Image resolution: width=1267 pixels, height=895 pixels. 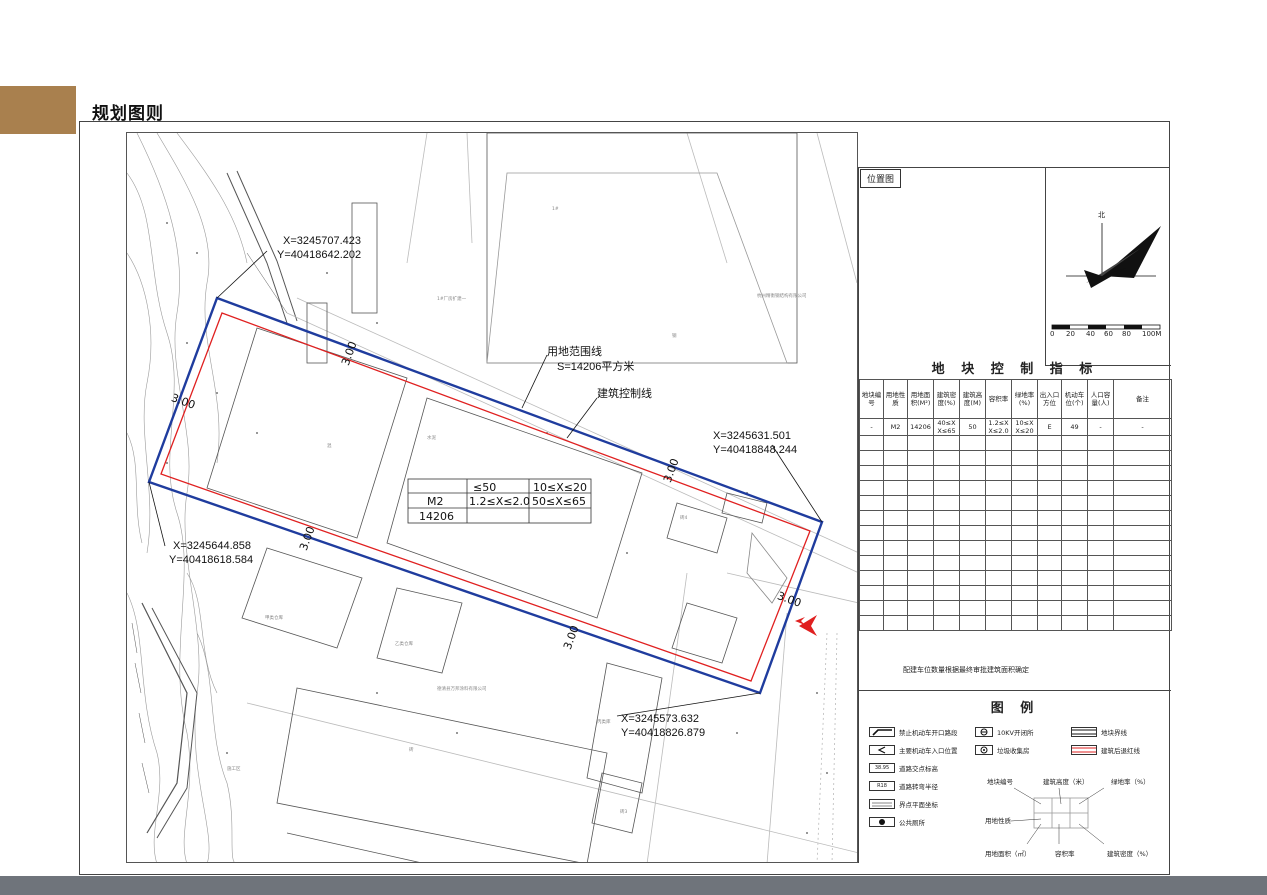 I want to click on scale-60: 60, so click(x=1108, y=334).